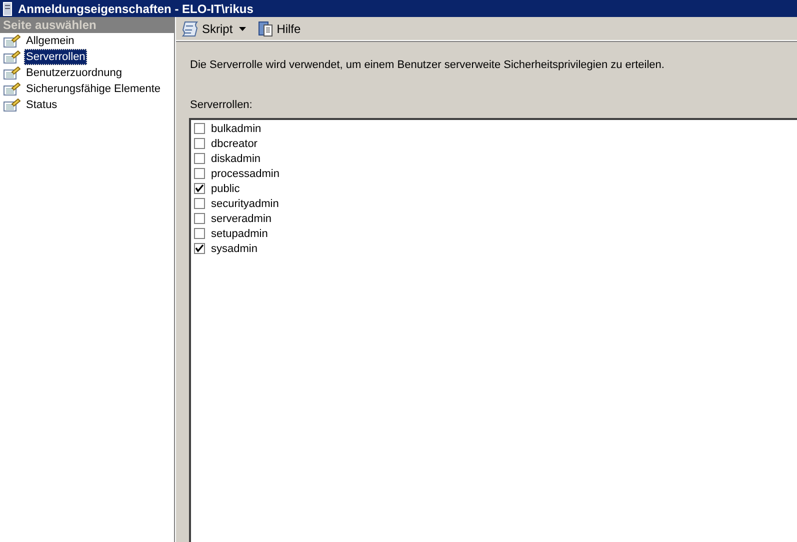 The height and width of the screenshot is (542, 797). What do you see at coordinates (236, 159) in the screenshot?
I see `role-name: diskadmin` at bounding box center [236, 159].